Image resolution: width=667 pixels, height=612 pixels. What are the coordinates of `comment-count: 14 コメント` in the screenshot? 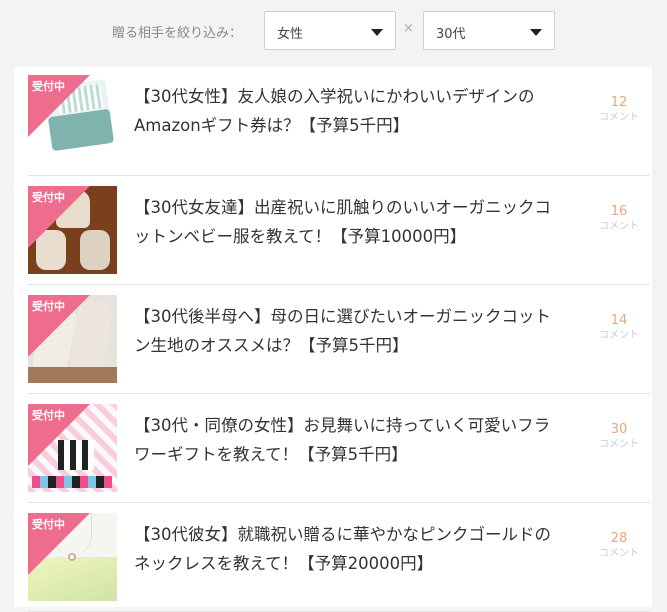 It's located at (619, 328).